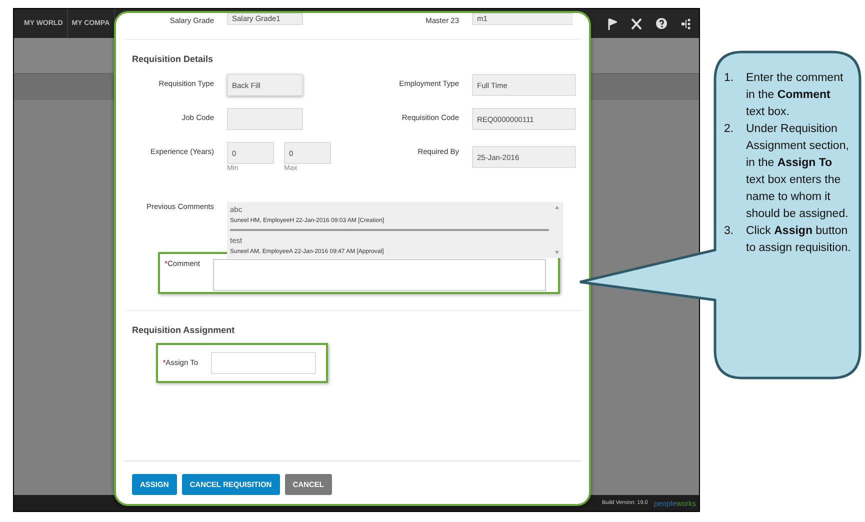  Describe the element at coordinates (612, 24) in the screenshot. I see `flag-icon` at that location.